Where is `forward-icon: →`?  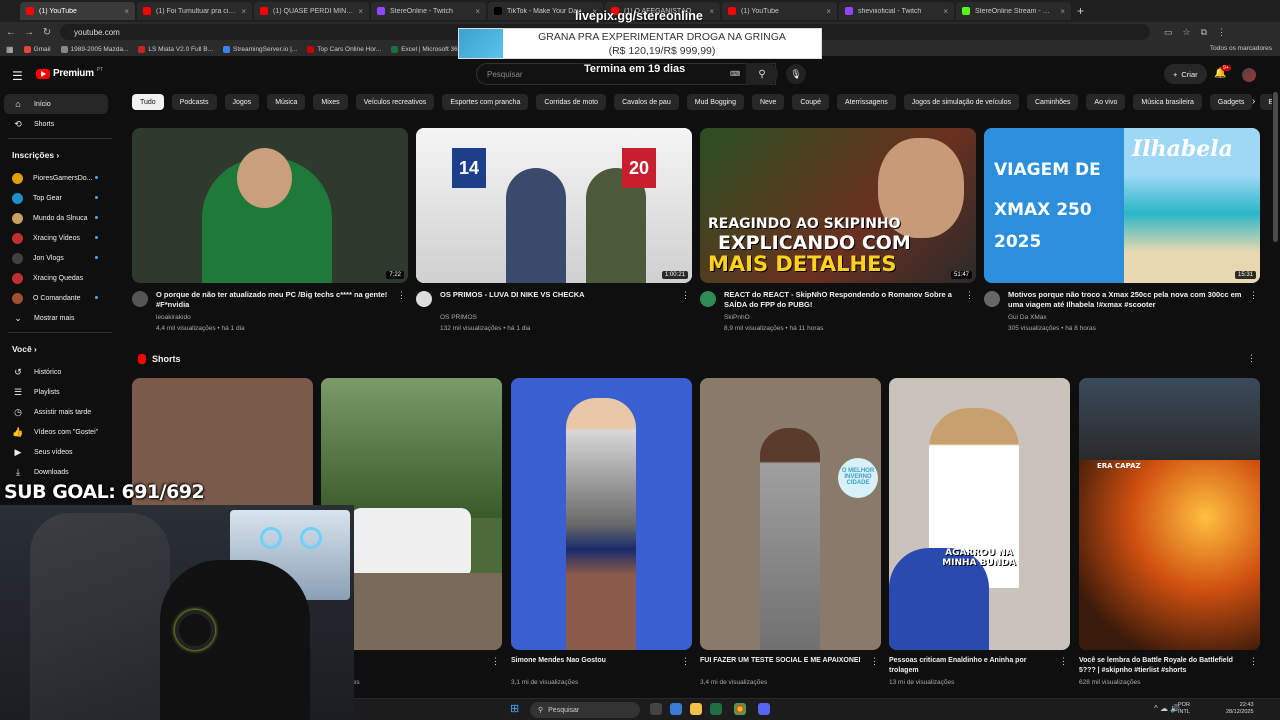
forward-icon: → is located at coordinates (29, 32).